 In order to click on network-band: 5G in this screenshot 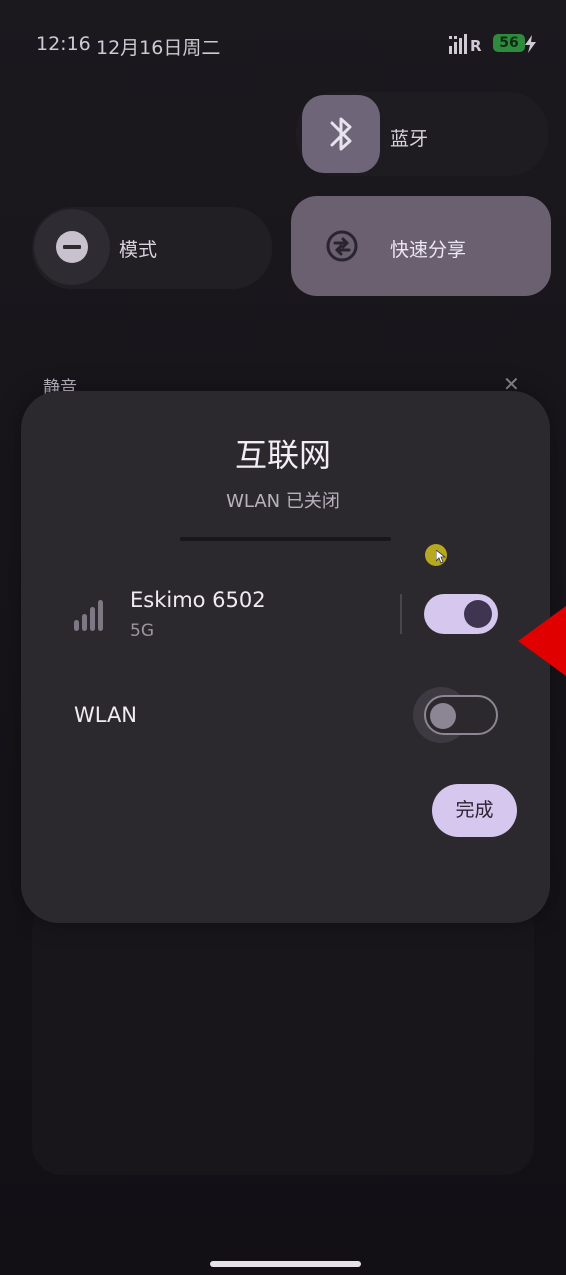, I will do `click(142, 631)`.